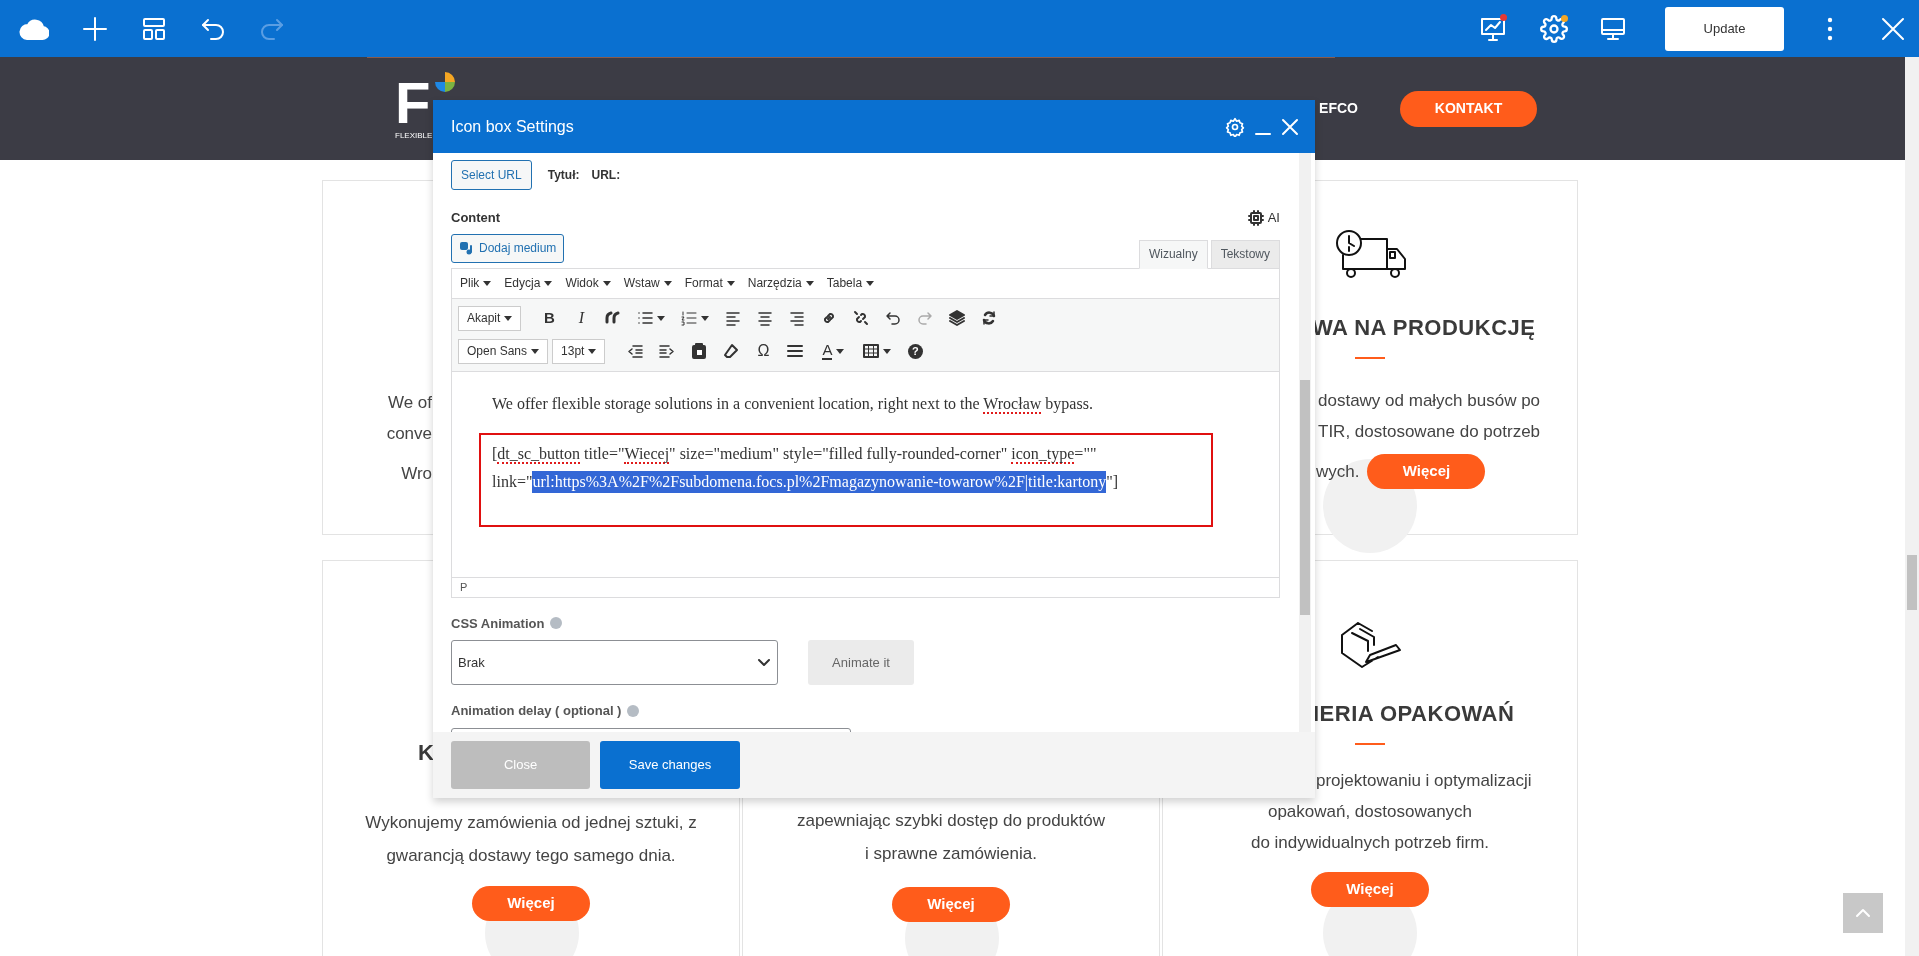  What do you see at coordinates (614, 662) in the screenshot?
I see `animation-select: Brak` at bounding box center [614, 662].